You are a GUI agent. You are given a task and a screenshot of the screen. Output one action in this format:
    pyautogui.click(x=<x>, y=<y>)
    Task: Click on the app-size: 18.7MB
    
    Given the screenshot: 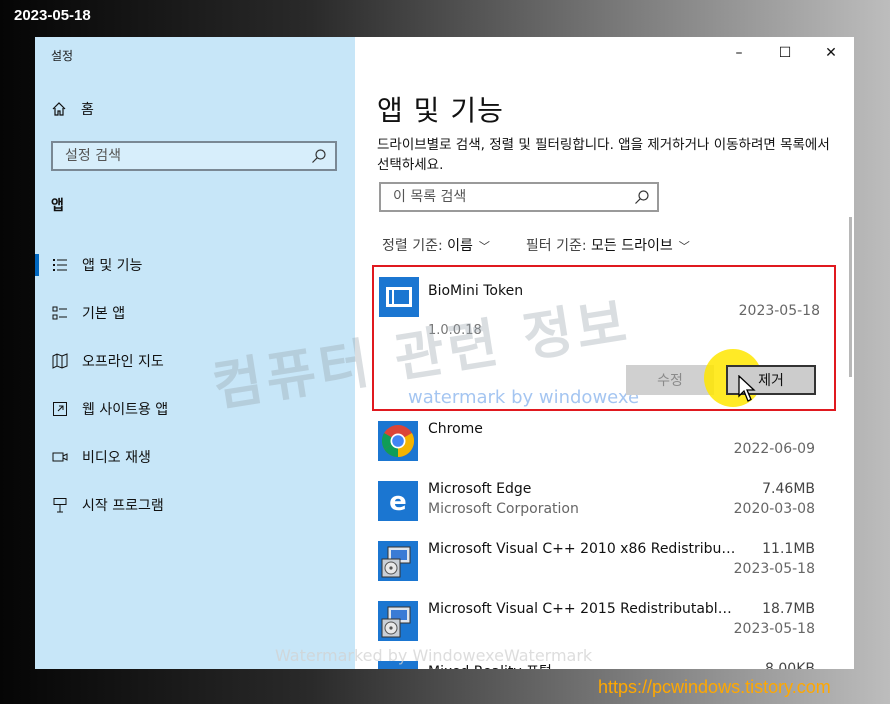 What is the action you would take?
    pyautogui.click(x=788, y=609)
    